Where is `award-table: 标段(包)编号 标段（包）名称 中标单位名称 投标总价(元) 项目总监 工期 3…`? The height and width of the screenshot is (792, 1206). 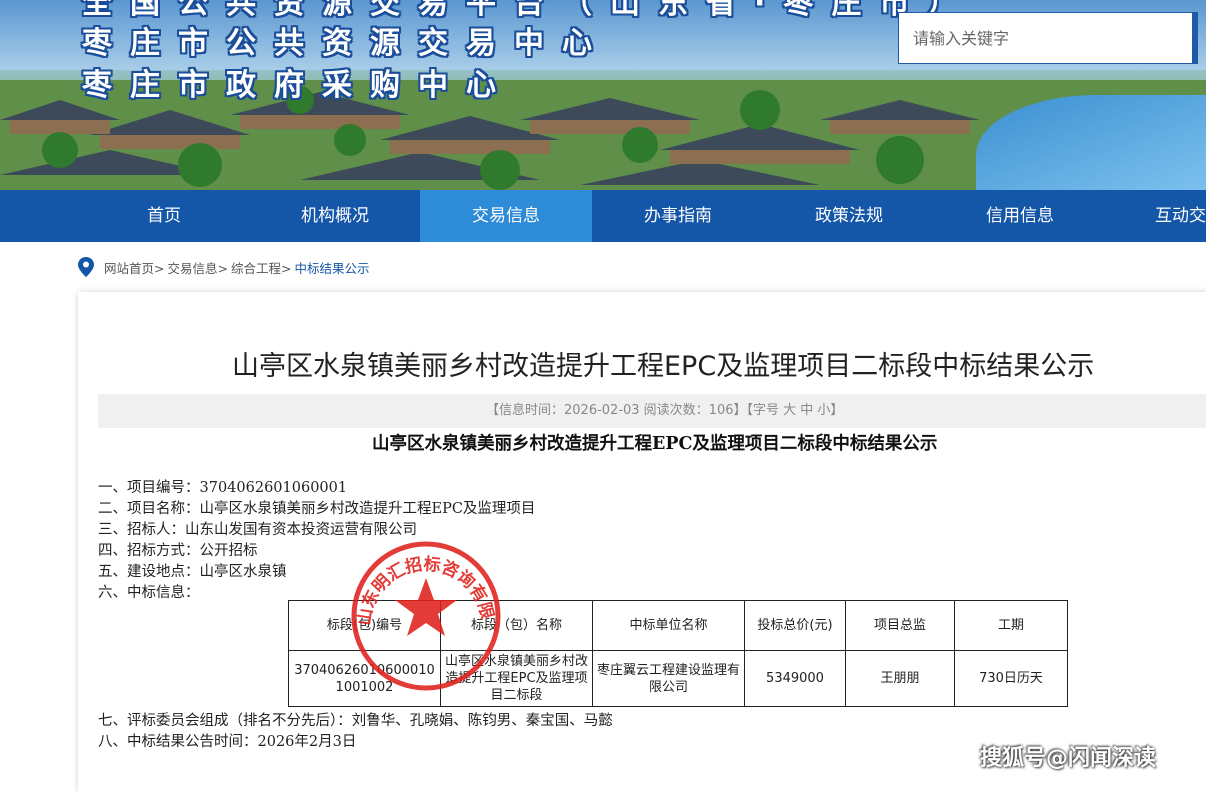
award-table: 标段(包)编号 标段（包）名称 中标单位名称 投标总价(元) 项目总监 工期 3… is located at coordinates (678, 653).